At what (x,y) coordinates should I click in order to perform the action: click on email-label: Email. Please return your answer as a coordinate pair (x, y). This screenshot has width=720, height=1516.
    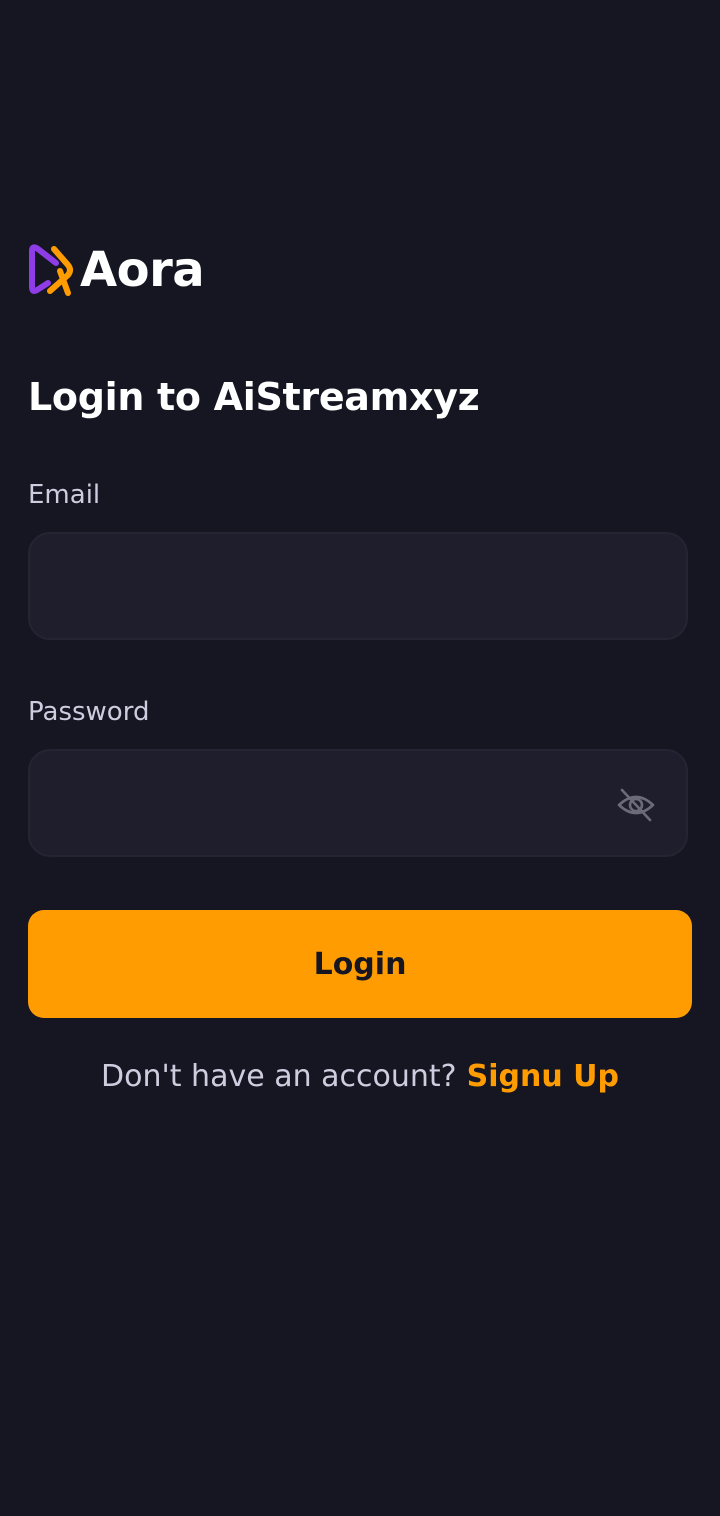
    Looking at the image, I should click on (64, 495).